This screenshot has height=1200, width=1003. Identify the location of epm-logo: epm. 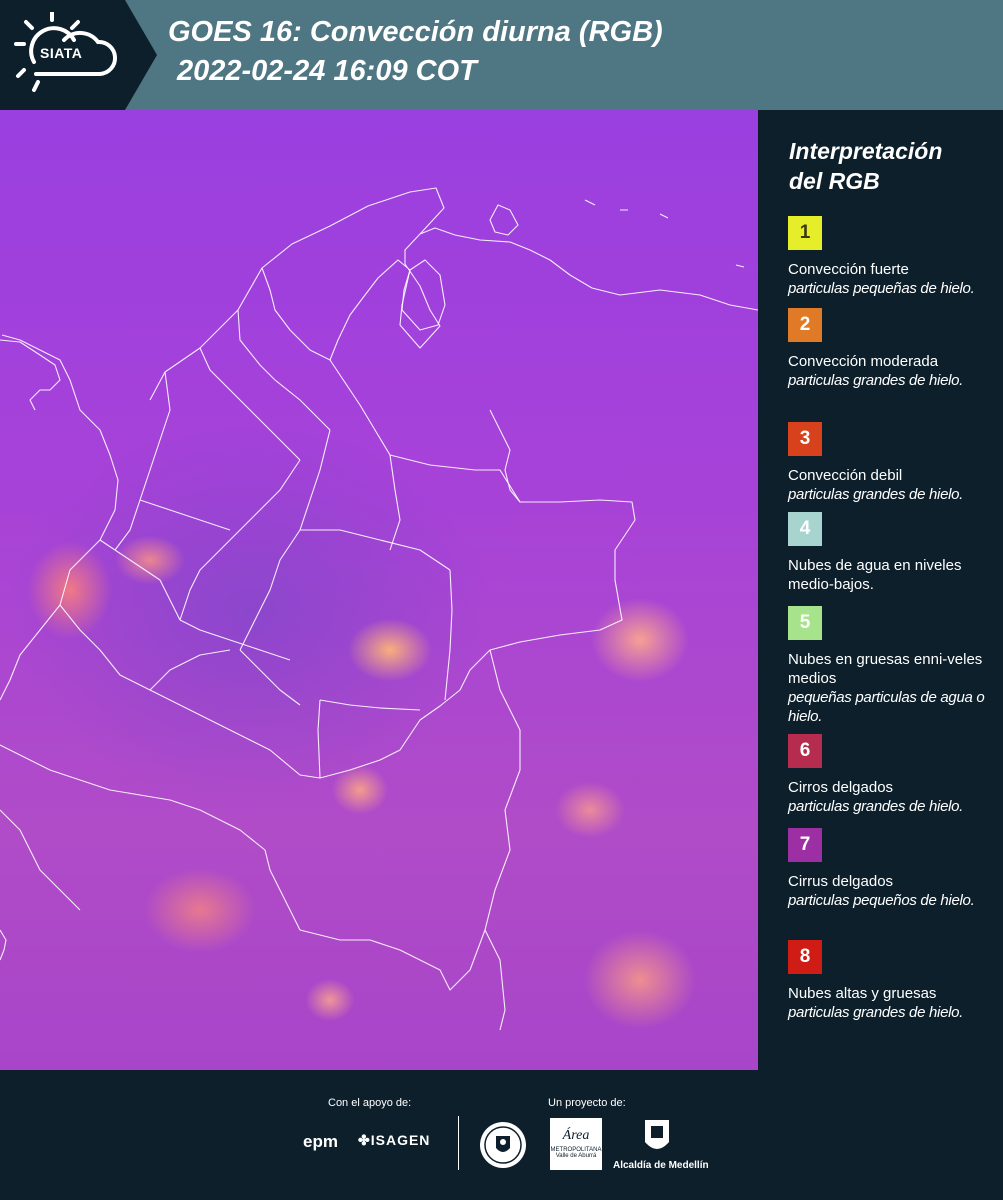
(320, 1141).